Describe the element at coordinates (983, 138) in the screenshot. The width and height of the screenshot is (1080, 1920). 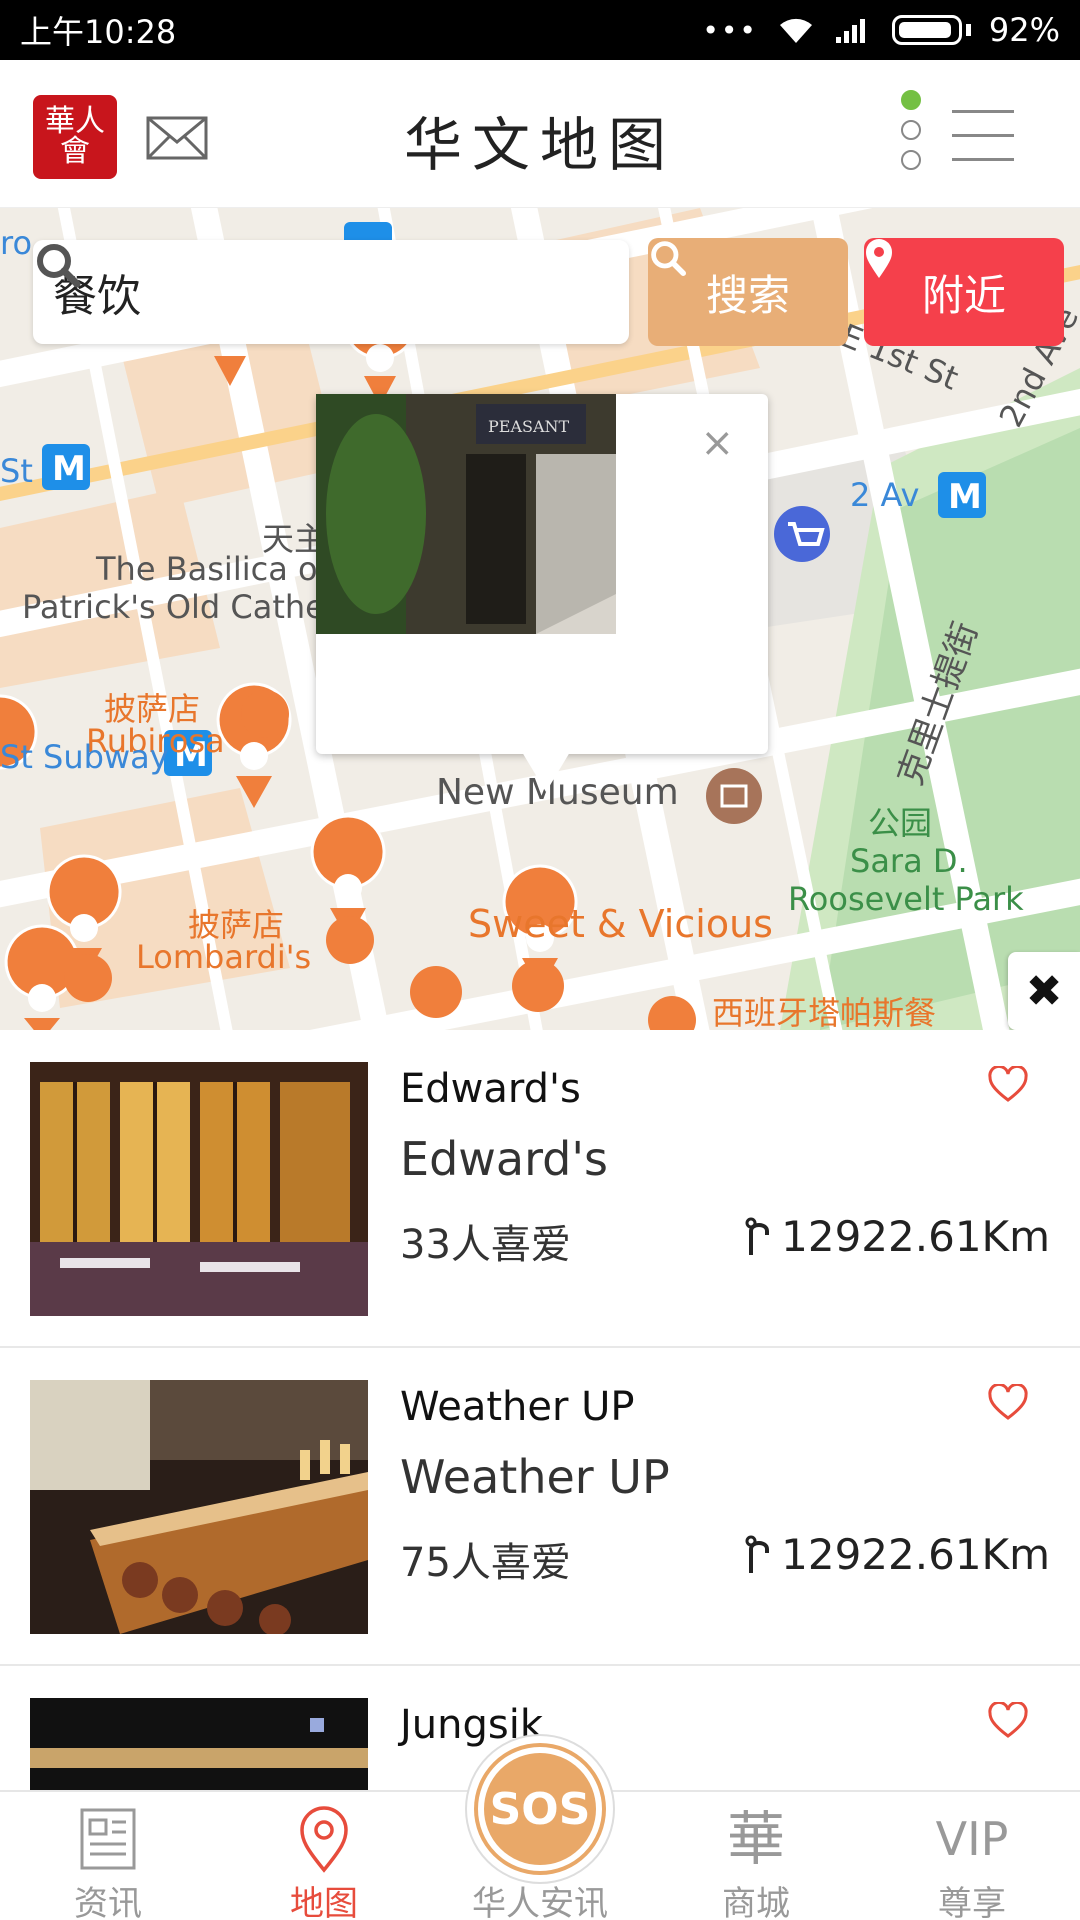
I see `hamburger-menu-icon` at that location.